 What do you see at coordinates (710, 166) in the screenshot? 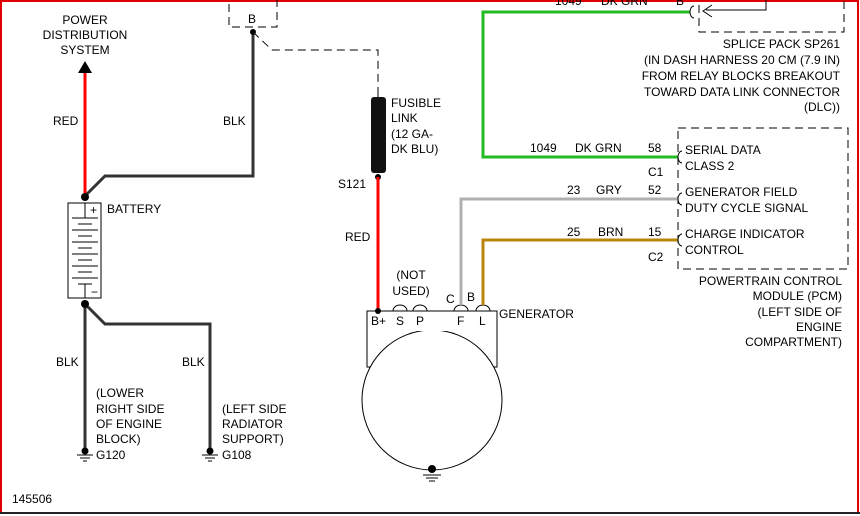
I see `svg-text: CLASS 2` at bounding box center [710, 166].